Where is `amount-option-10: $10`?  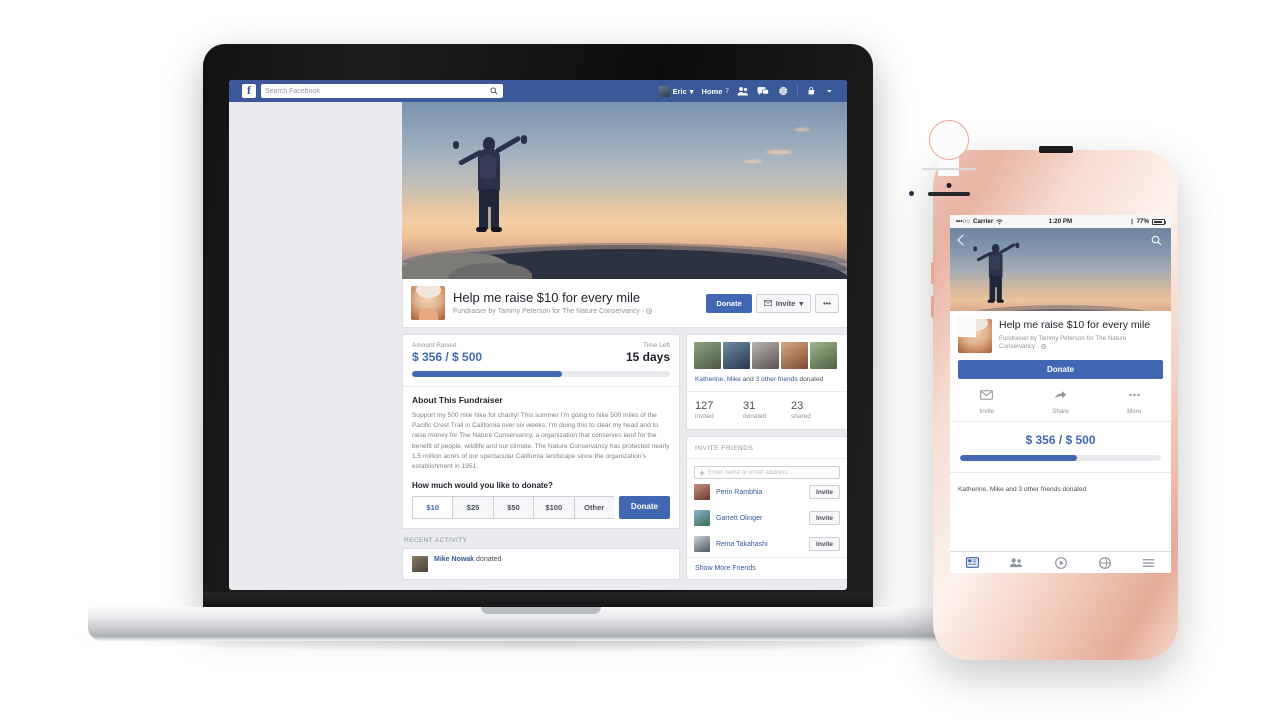 amount-option-10: $10 is located at coordinates (432, 508).